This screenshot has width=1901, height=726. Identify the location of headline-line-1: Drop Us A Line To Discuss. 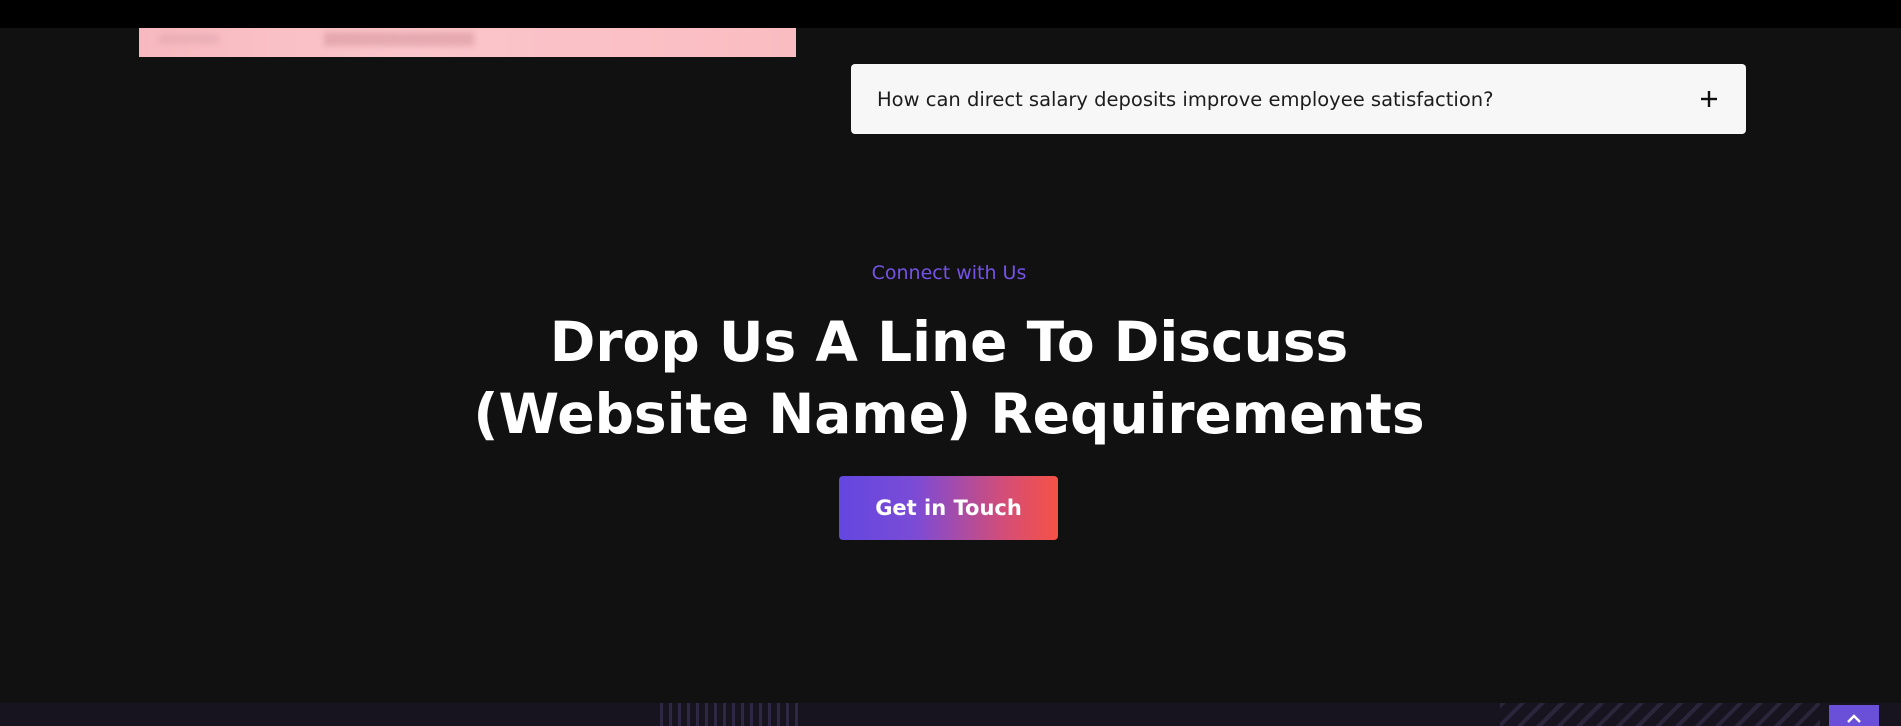
(949, 342).